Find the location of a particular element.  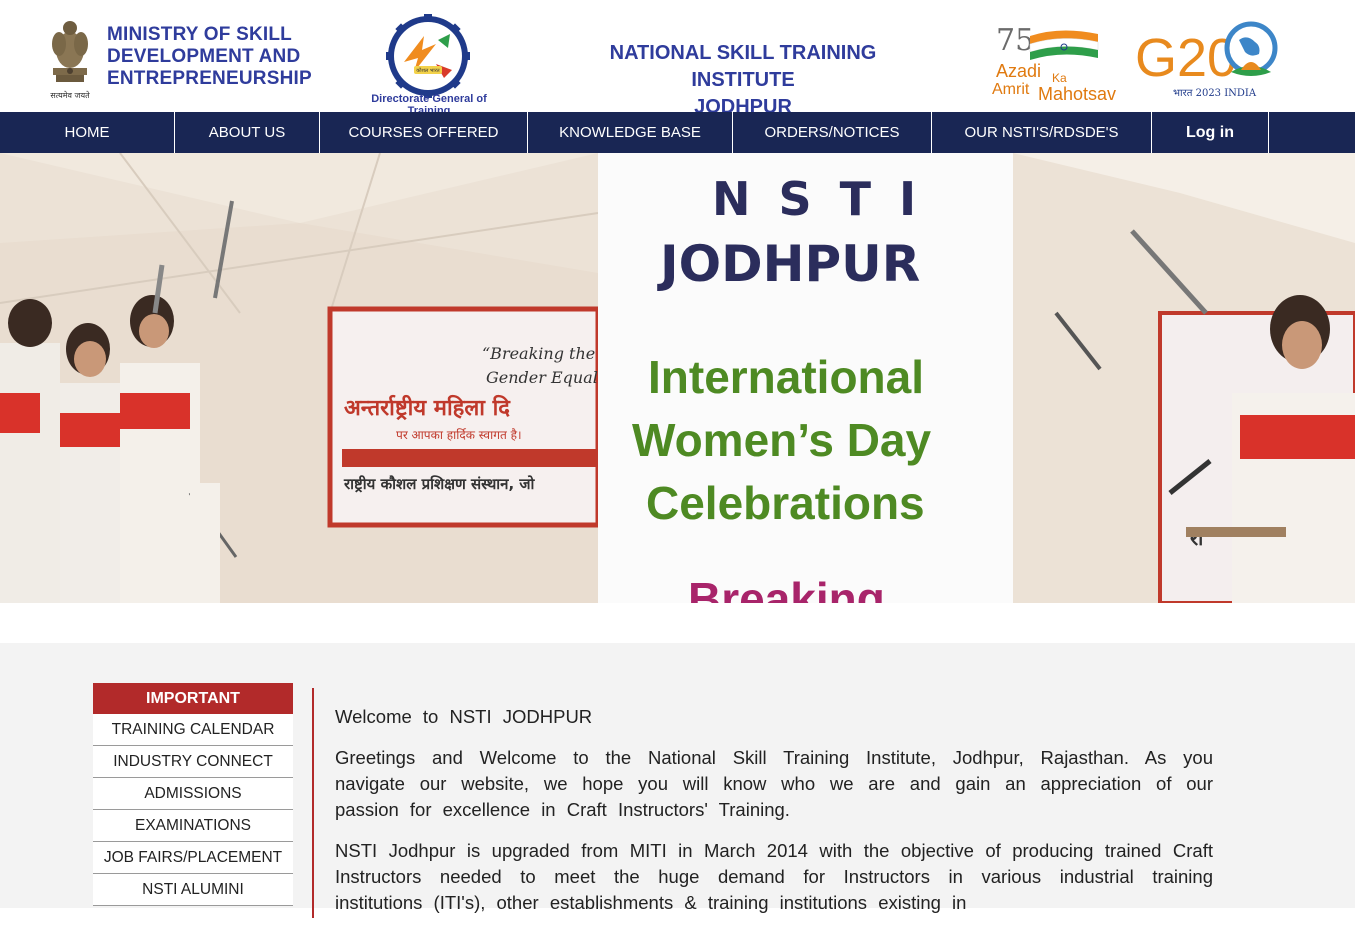

content-divider is located at coordinates (313, 803).